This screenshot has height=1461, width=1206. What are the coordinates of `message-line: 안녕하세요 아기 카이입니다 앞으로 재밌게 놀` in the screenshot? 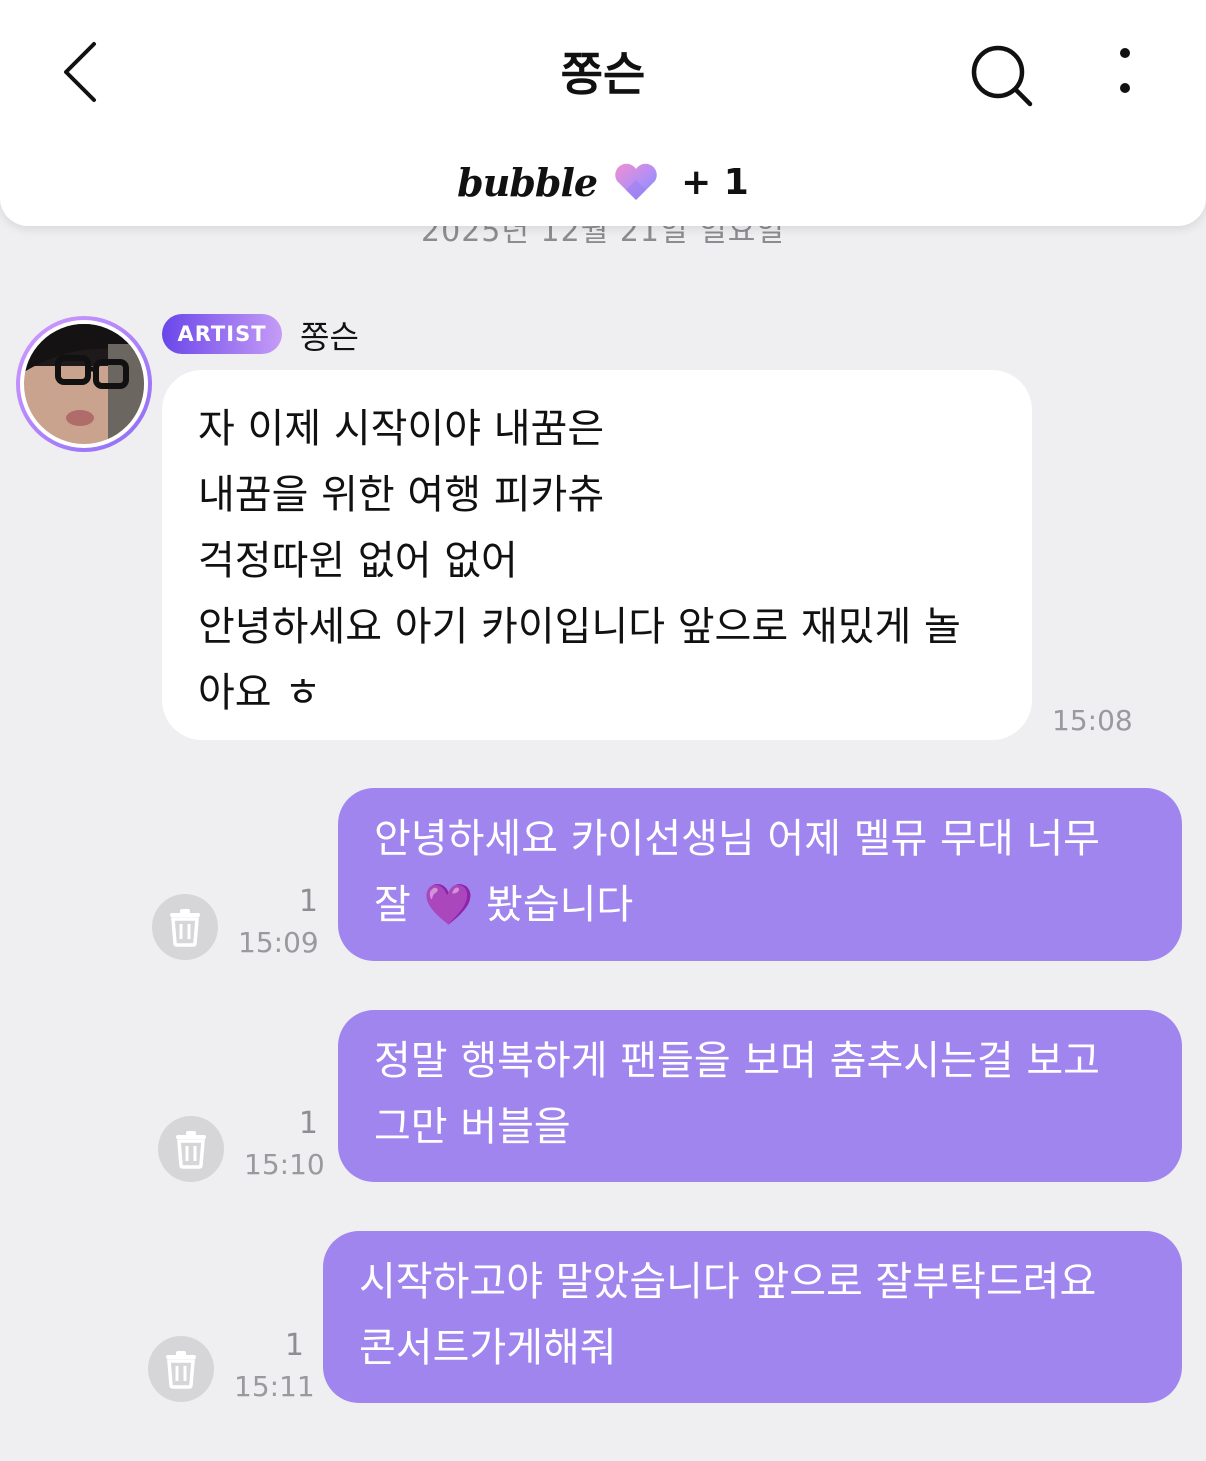 It's located at (579, 627).